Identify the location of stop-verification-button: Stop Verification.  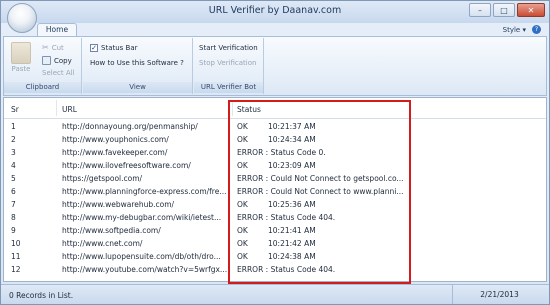
(227, 63).